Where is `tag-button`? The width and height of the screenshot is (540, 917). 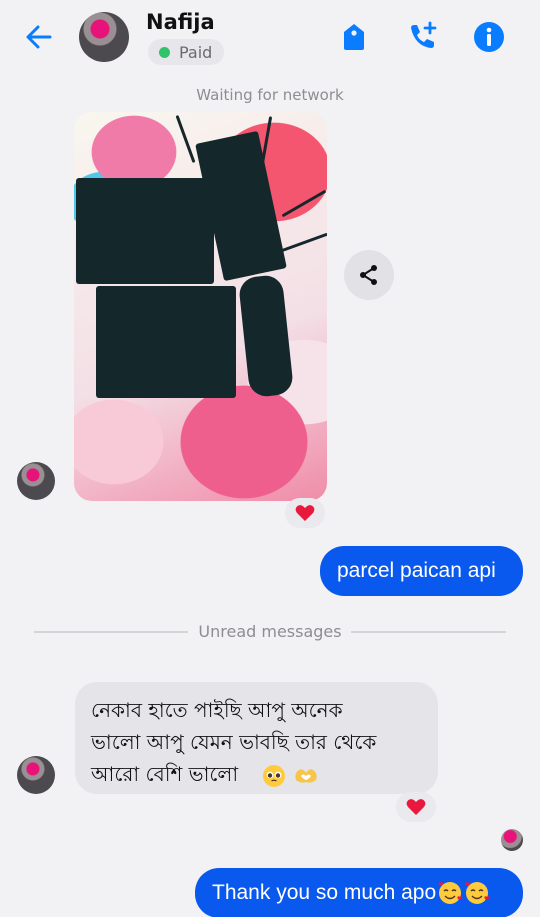
tag-button is located at coordinates (354, 37).